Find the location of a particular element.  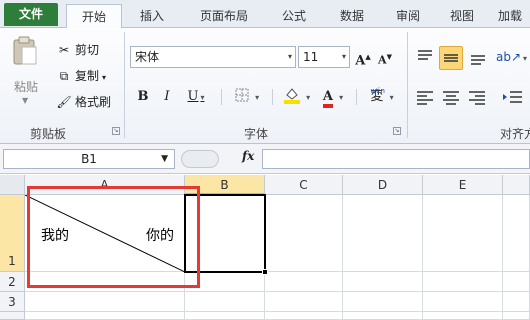

format-painter-icon: 🖌 is located at coordinates (64, 102).